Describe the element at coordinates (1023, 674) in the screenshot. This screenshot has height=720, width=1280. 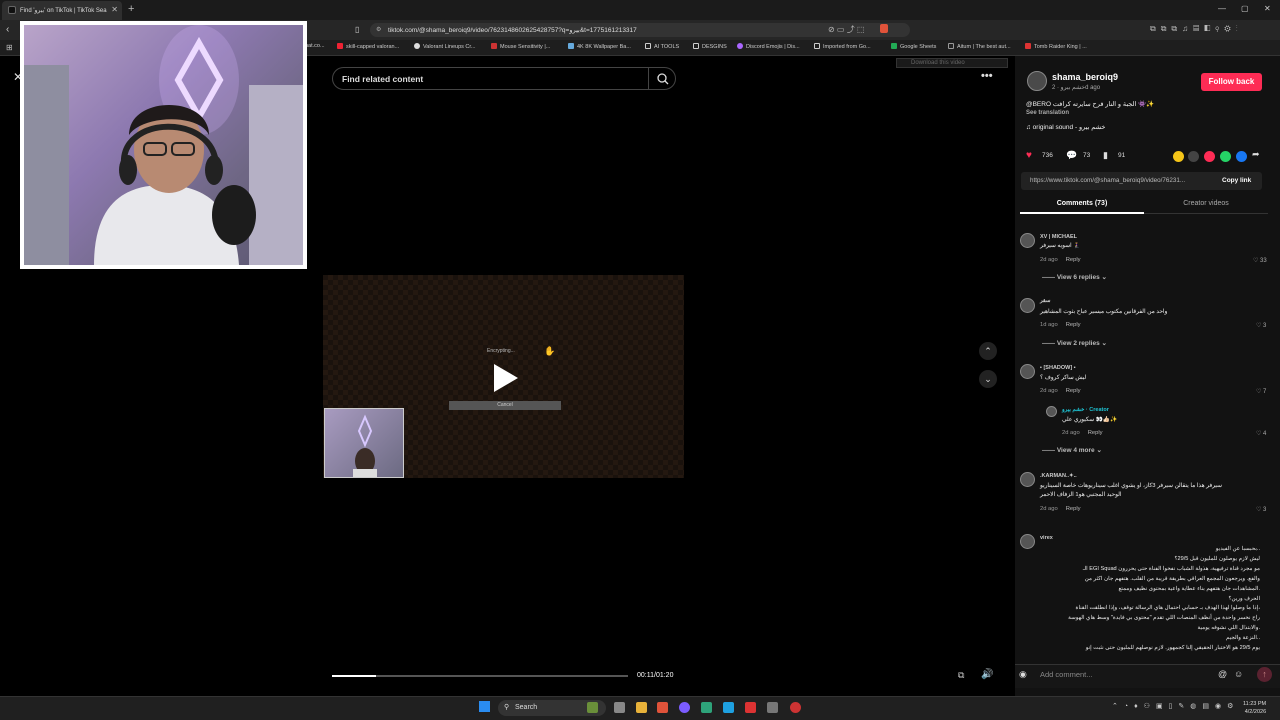
I see `user-avatar-icon: ◉` at that location.